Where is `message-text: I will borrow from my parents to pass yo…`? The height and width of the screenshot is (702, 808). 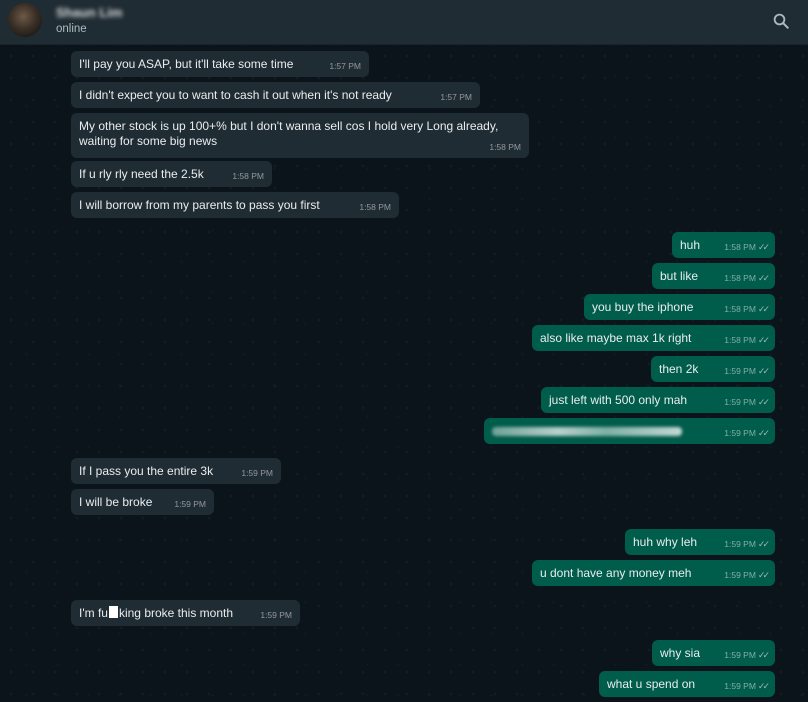
message-text: I will borrow from my parents to pass yo… is located at coordinates (199, 205).